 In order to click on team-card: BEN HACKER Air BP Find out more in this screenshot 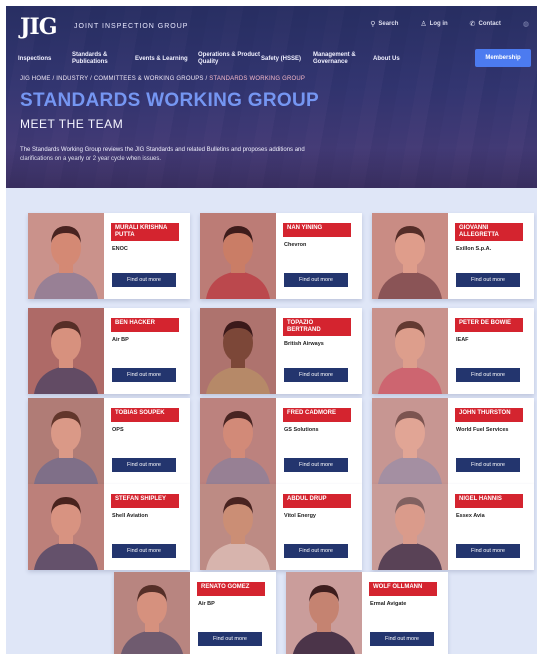, I will do `click(109, 351)`.